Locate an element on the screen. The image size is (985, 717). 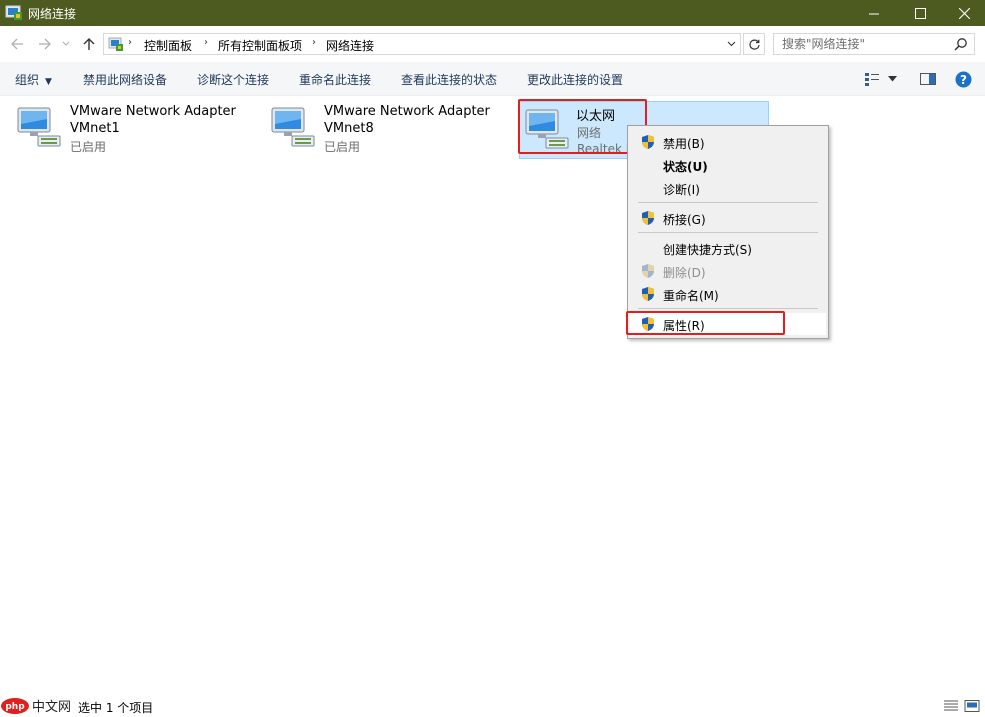
refresh-button is located at coordinates (754, 44).